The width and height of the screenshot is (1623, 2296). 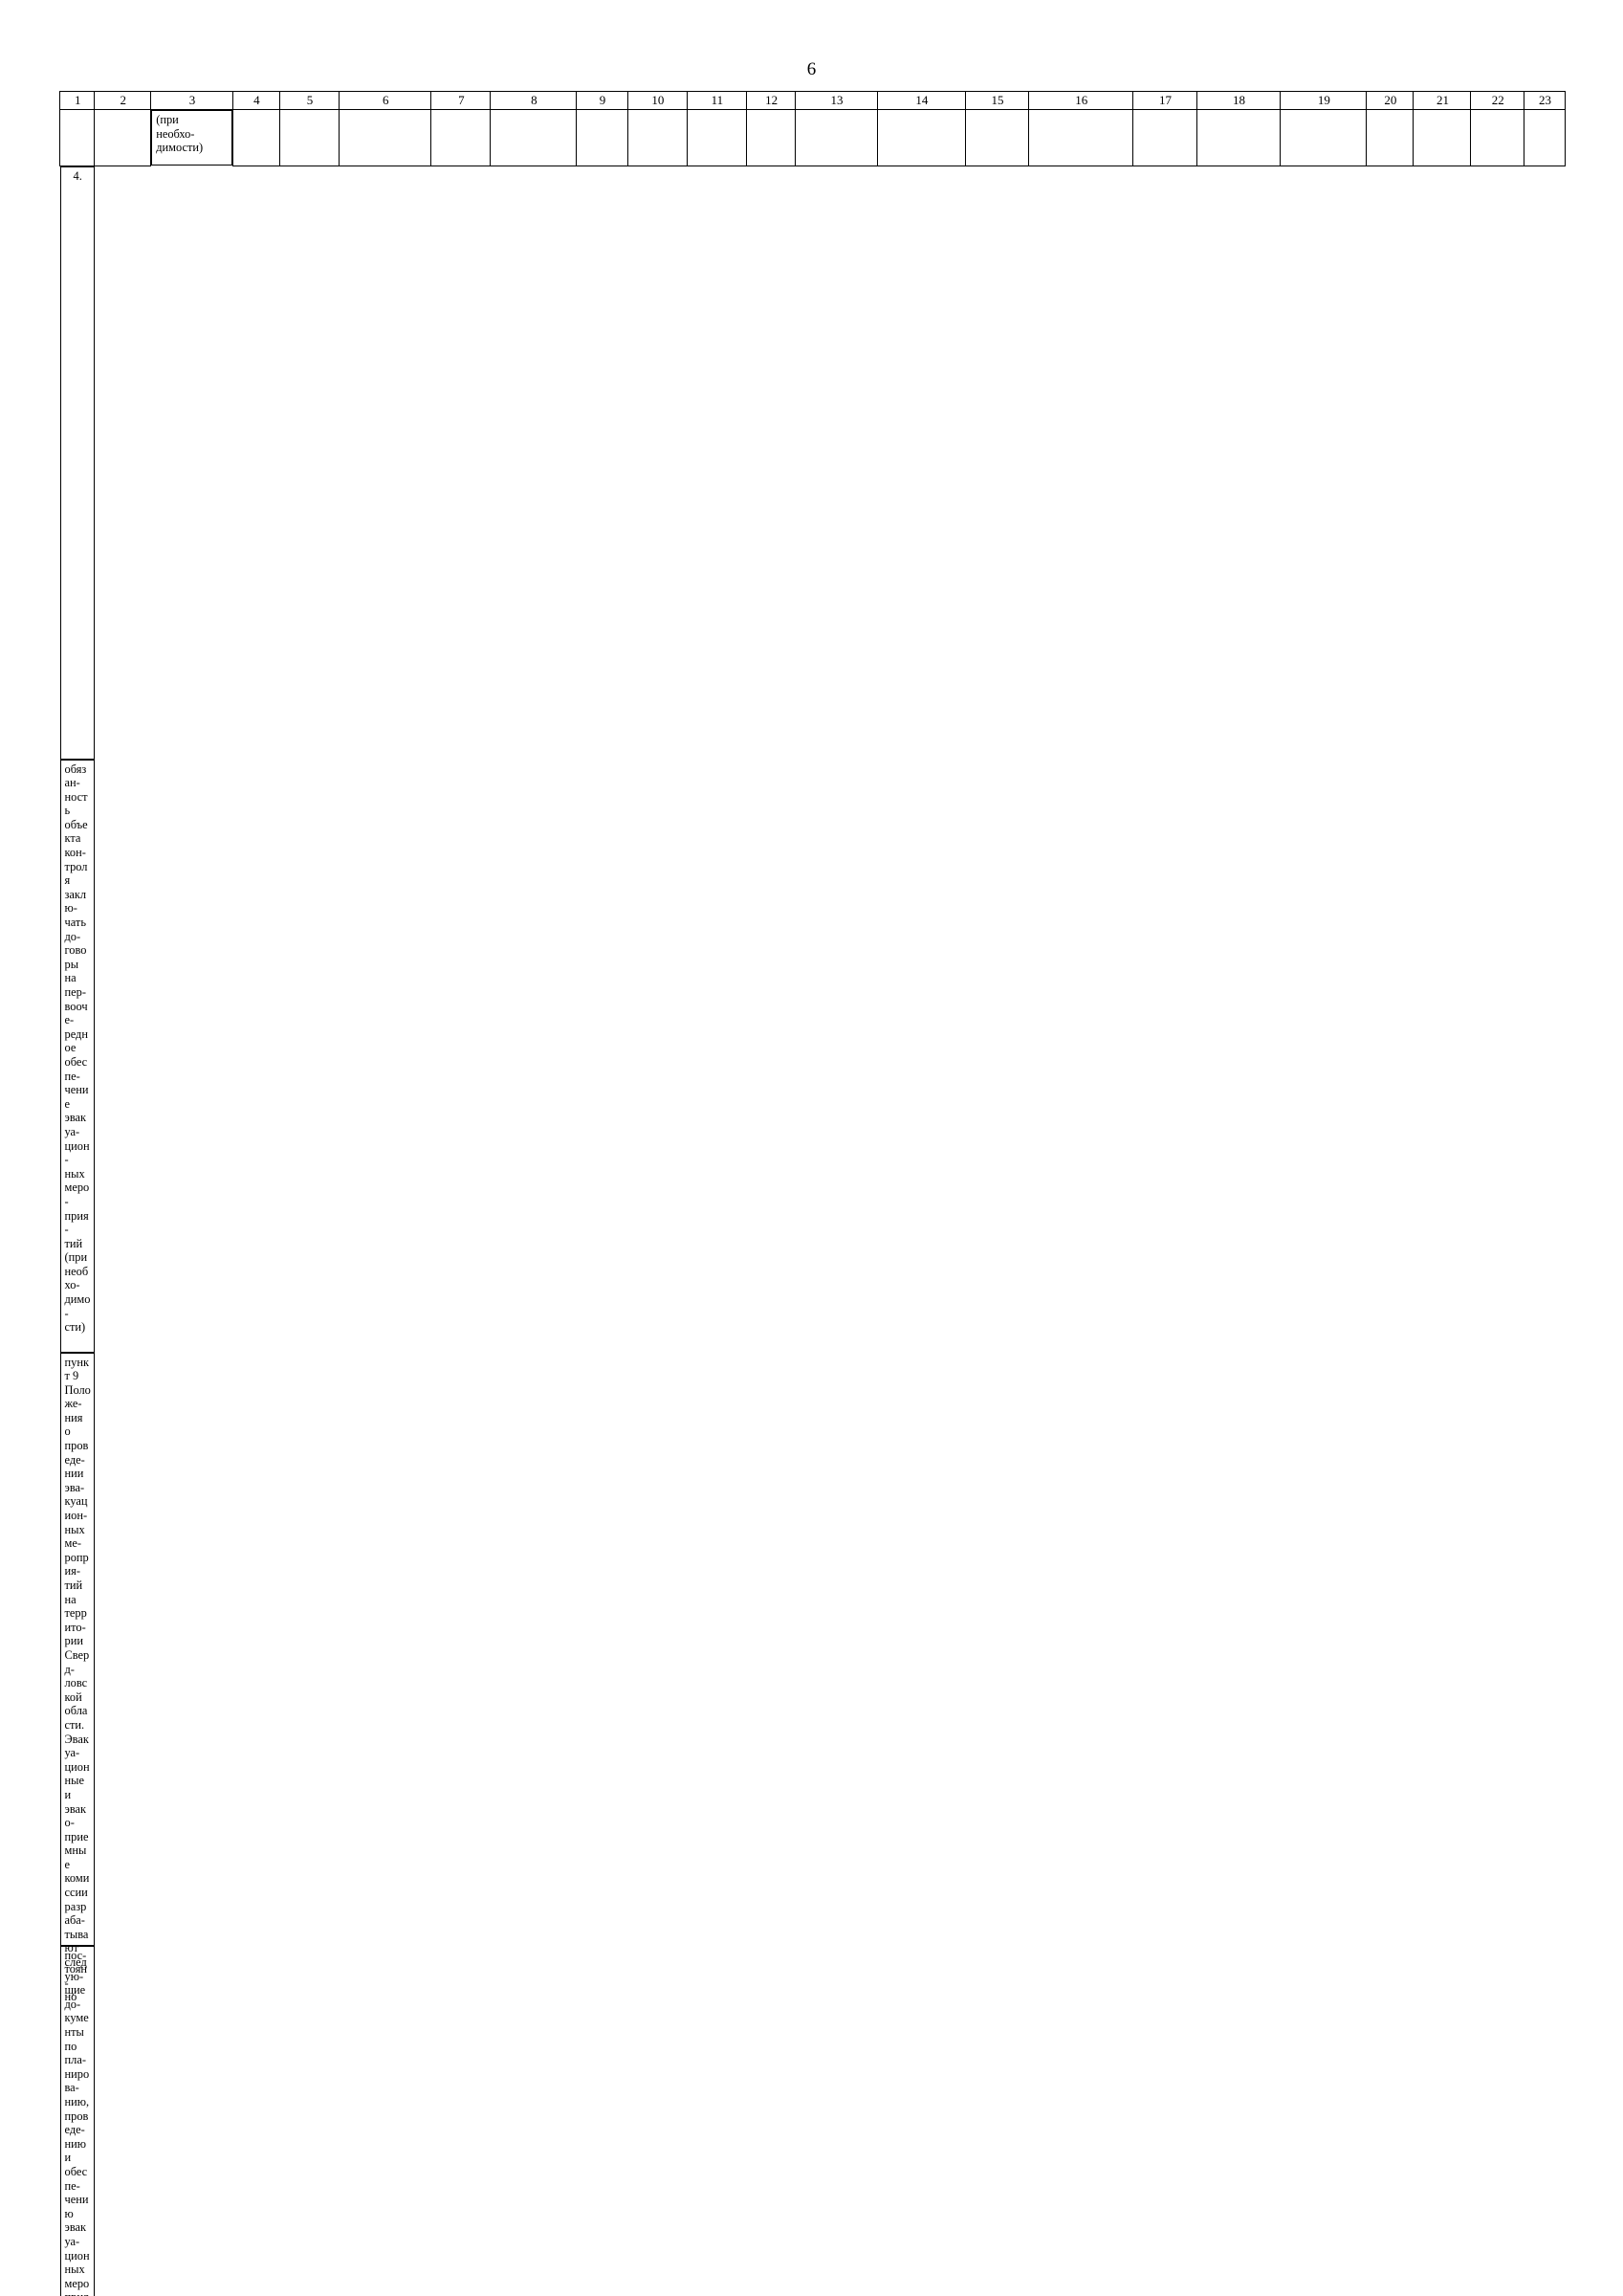 I want to click on column-number-2: 2, so click(x=123, y=101).